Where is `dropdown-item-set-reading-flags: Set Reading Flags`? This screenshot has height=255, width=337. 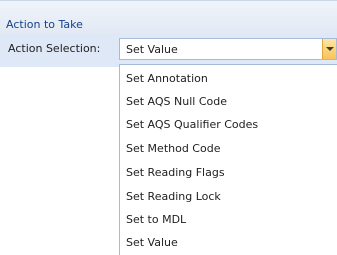 dropdown-item-set-reading-flags: Set Reading Flags is located at coordinates (228, 172).